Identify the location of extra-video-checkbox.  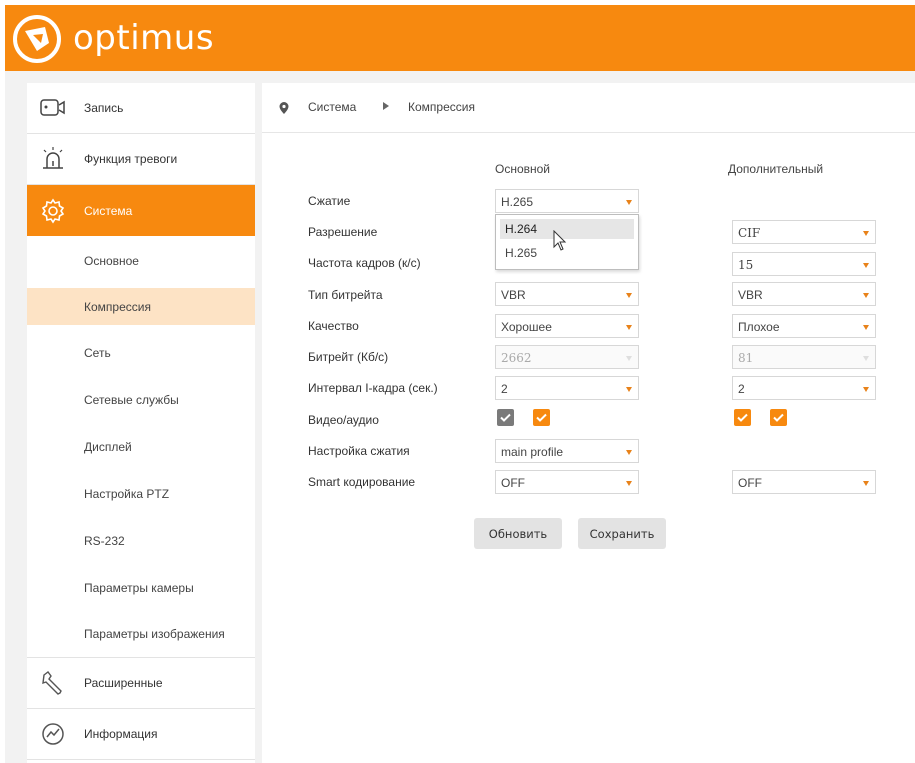
(742, 417).